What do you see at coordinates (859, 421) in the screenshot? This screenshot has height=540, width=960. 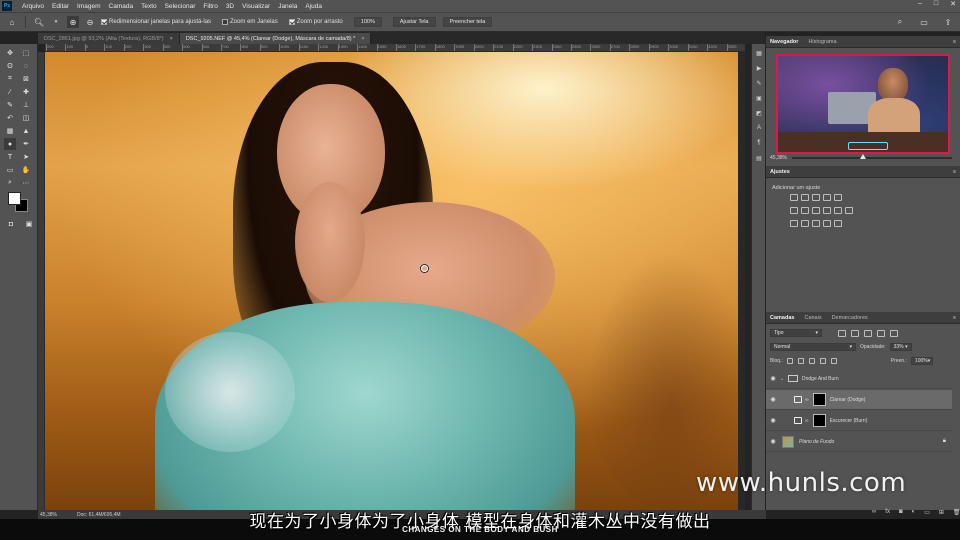 I see `layer-row-burn: ◉ ∞ Escurecer (Burn)` at bounding box center [859, 421].